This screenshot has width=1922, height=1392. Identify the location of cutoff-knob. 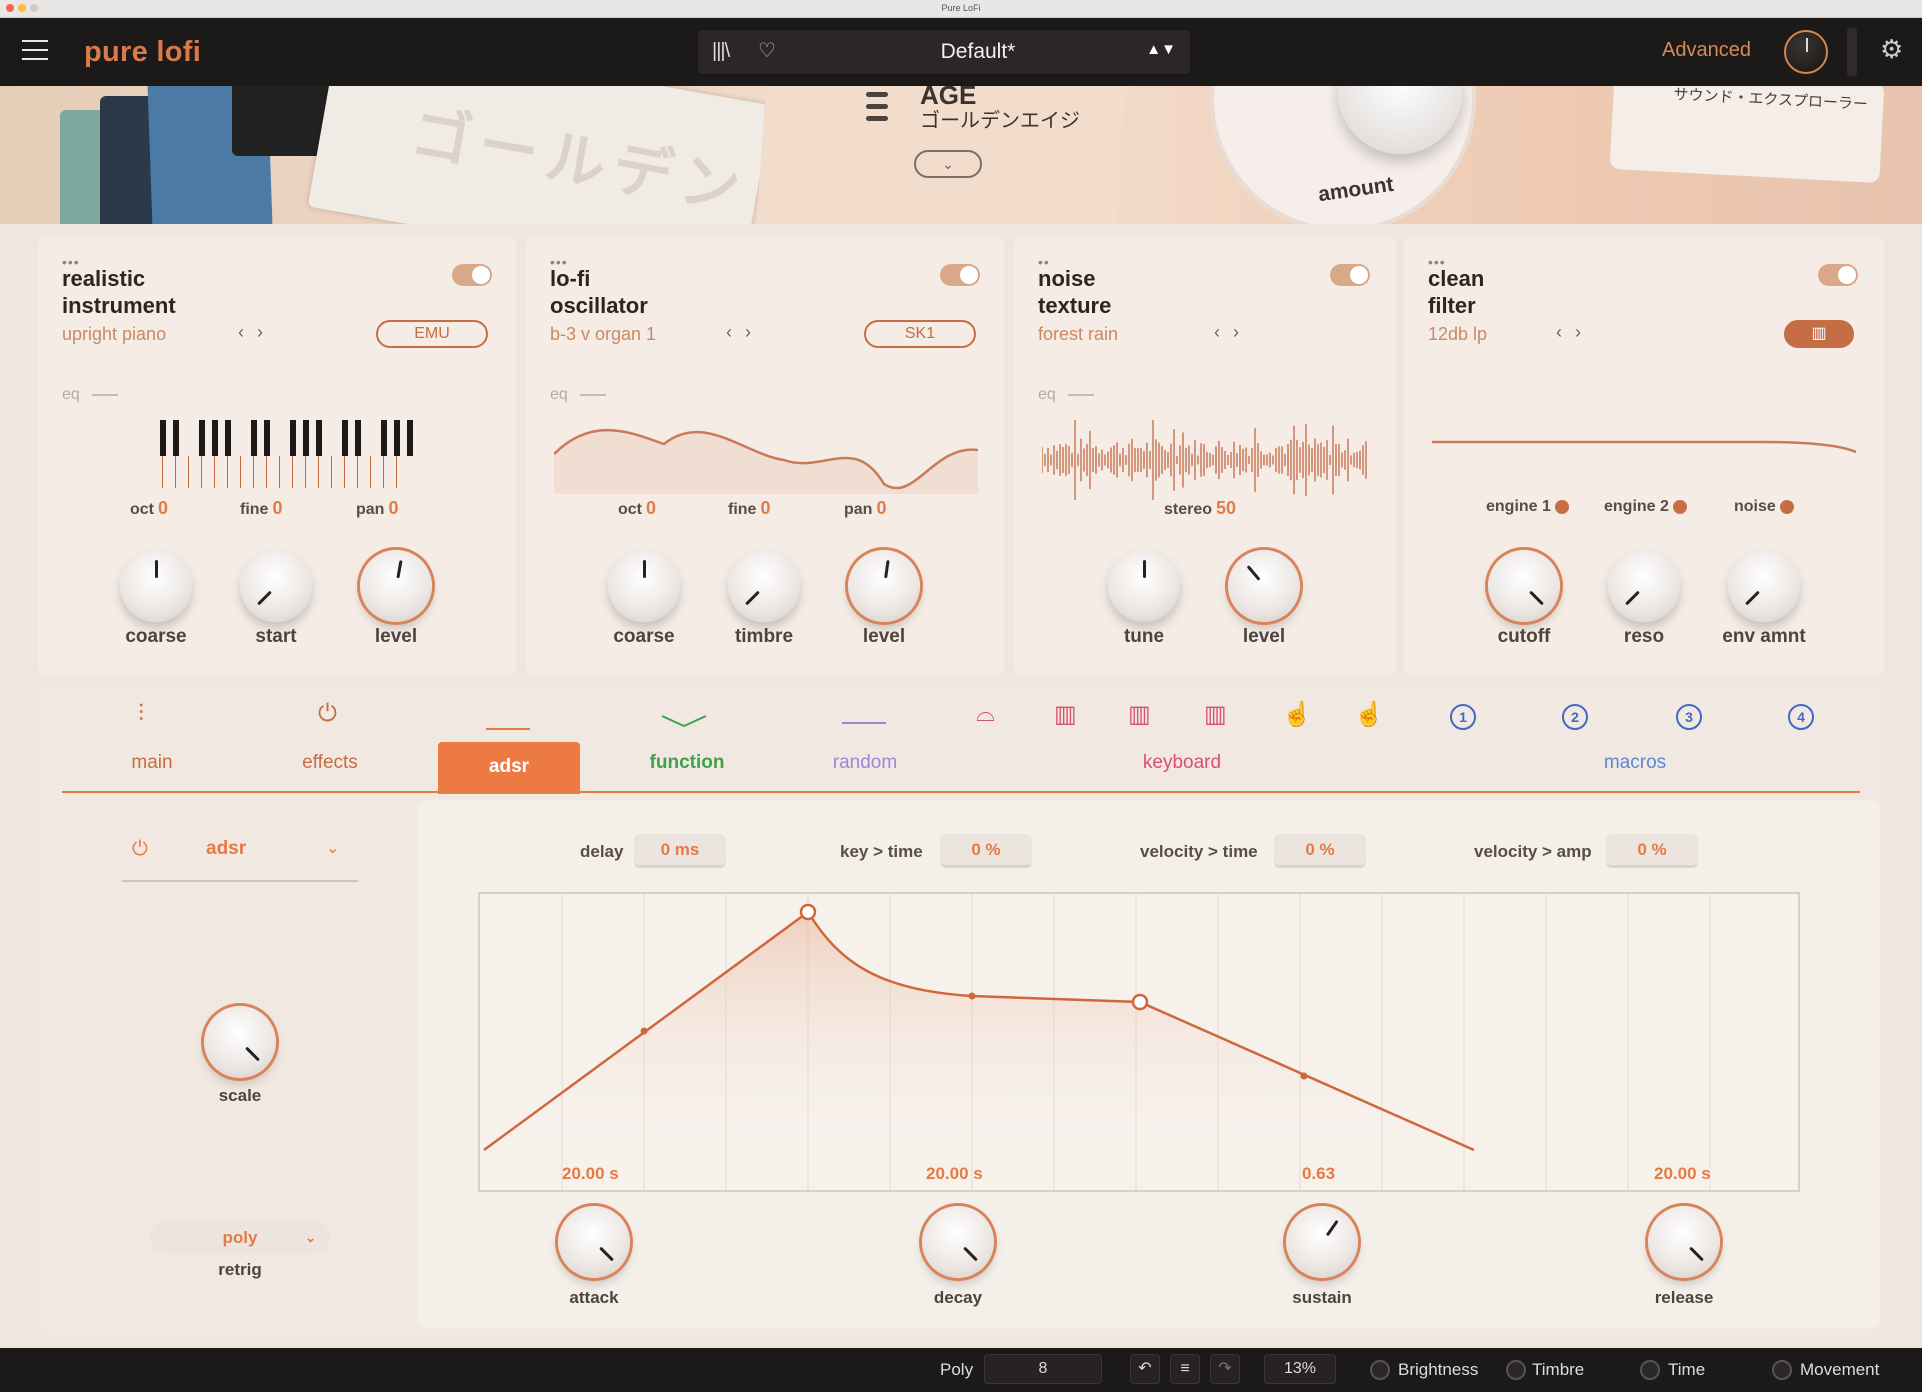
(1524, 586).